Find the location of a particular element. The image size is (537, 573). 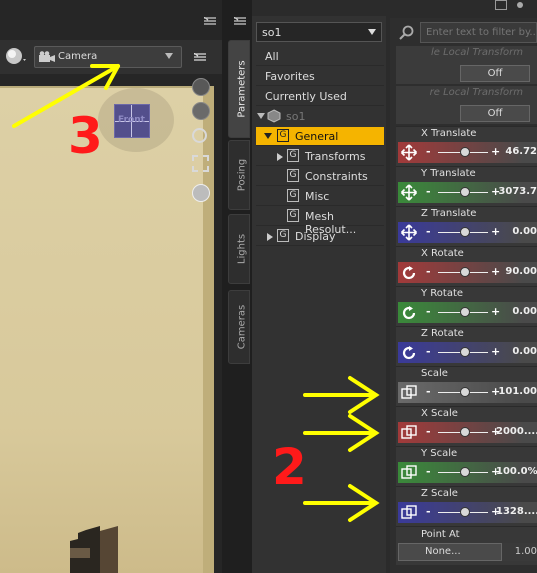

pan-icon is located at coordinates (201, 111).